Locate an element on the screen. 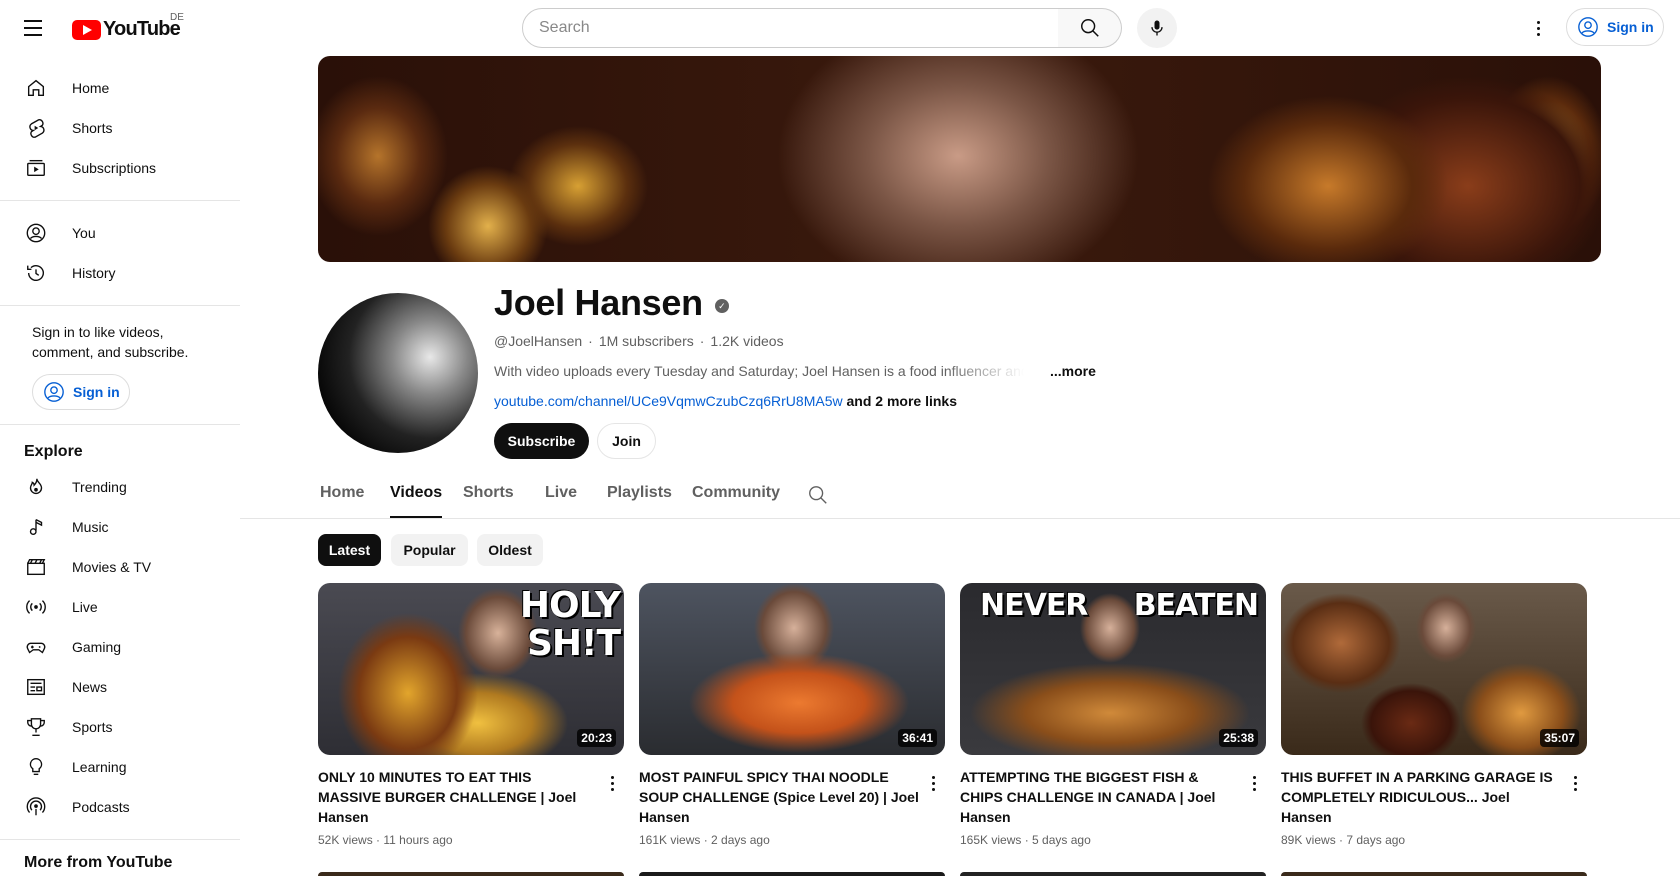 The image size is (1680, 876). video-thumbnail: HOLY SH!T 20:23 is located at coordinates (471, 669).